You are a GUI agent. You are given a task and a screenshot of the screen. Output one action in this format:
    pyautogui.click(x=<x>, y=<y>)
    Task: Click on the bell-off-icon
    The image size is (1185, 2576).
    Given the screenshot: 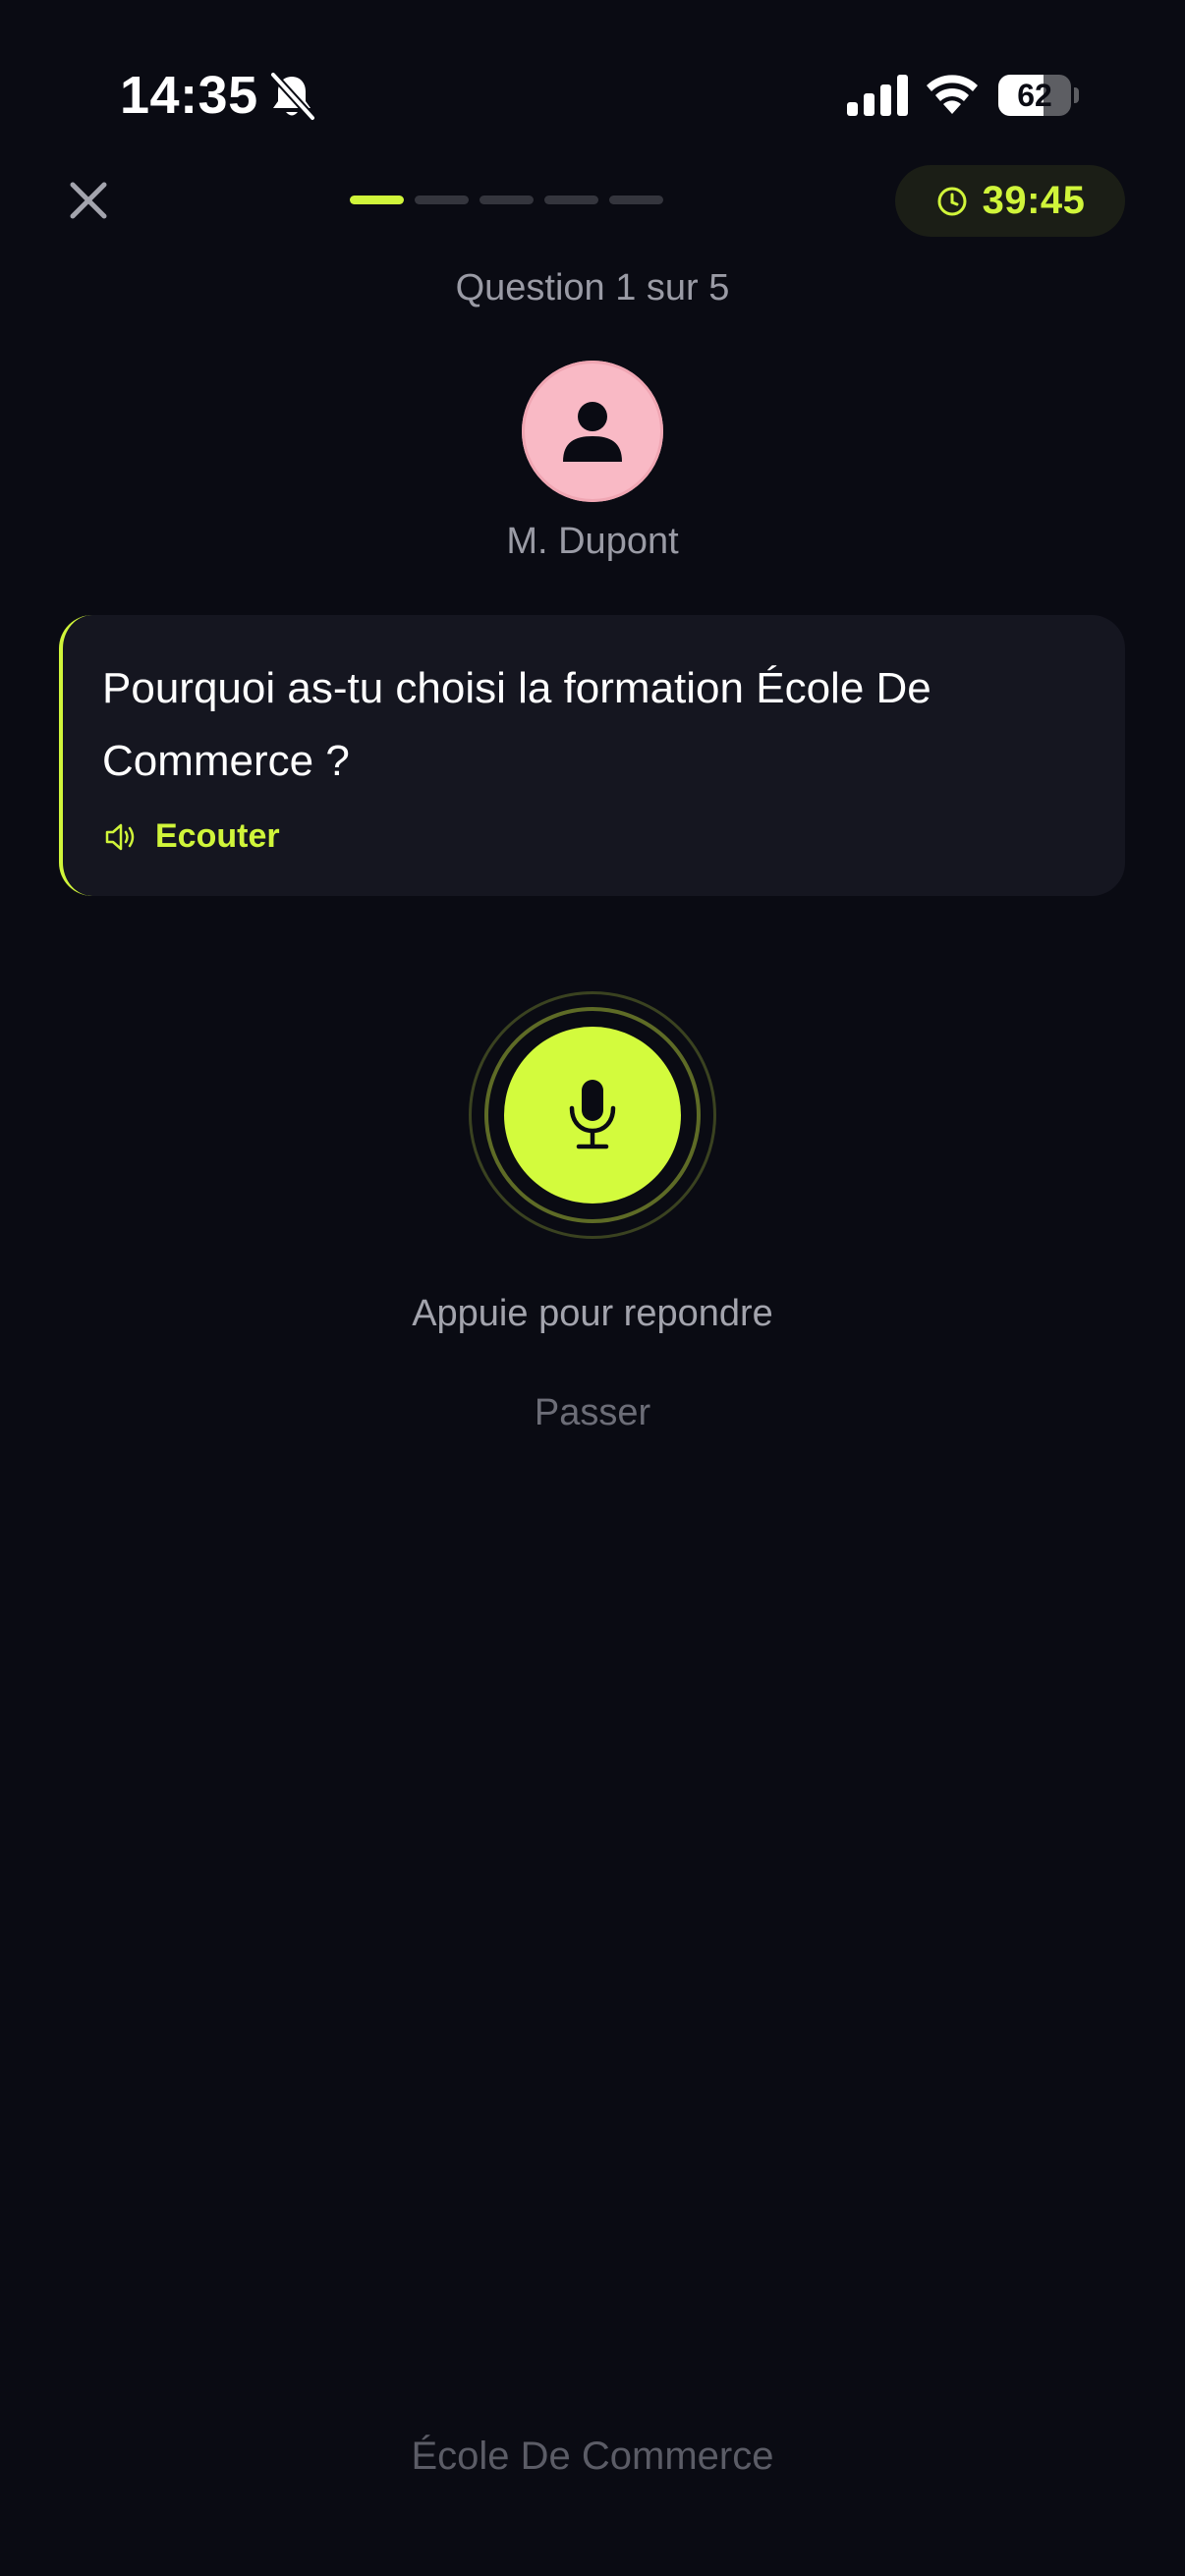 What is the action you would take?
    pyautogui.click(x=291, y=96)
    